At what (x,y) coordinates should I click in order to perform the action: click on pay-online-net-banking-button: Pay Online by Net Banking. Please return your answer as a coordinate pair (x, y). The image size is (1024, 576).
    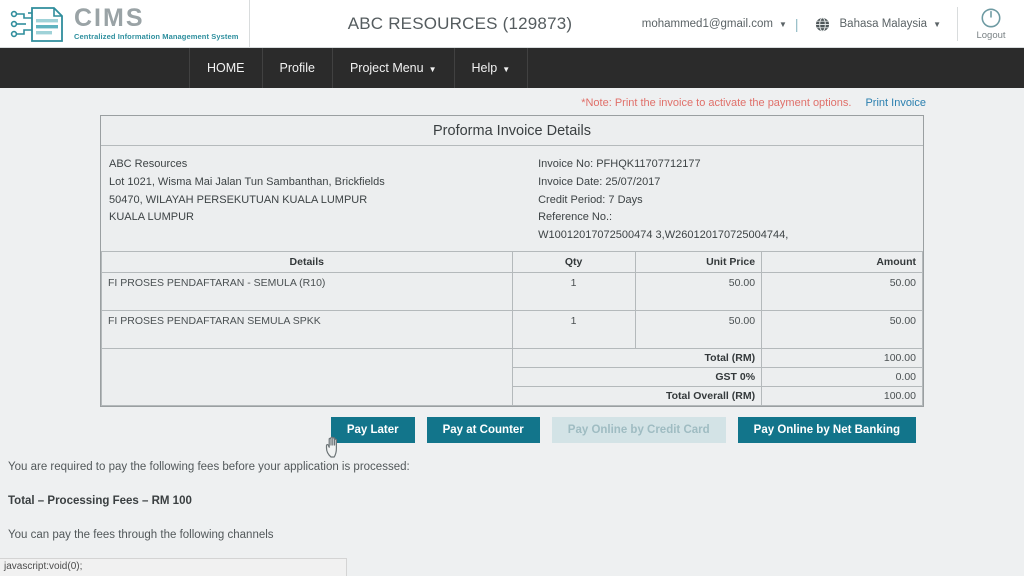
    Looking at the image, I should click on (826, 430).